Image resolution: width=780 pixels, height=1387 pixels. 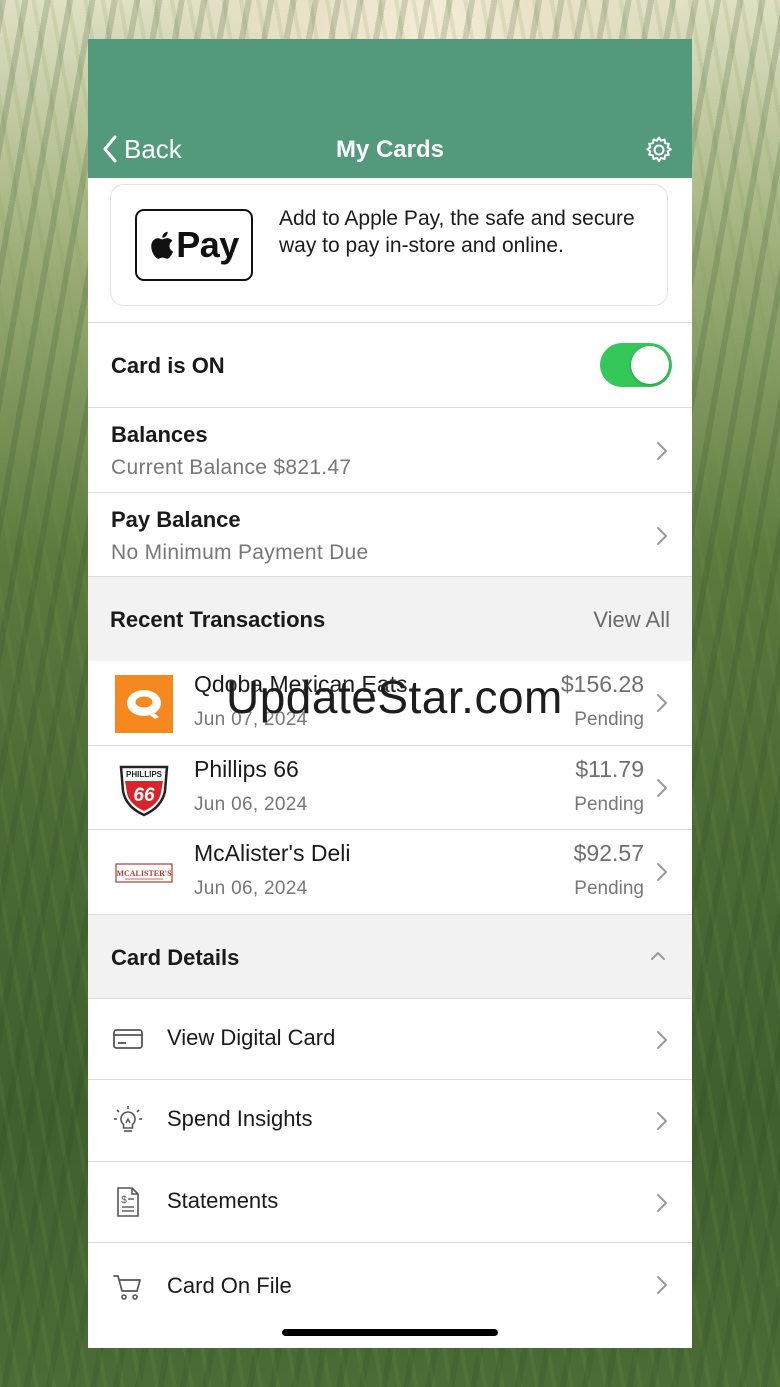 I want to click on gear-icon, so click(x=659, y=150).